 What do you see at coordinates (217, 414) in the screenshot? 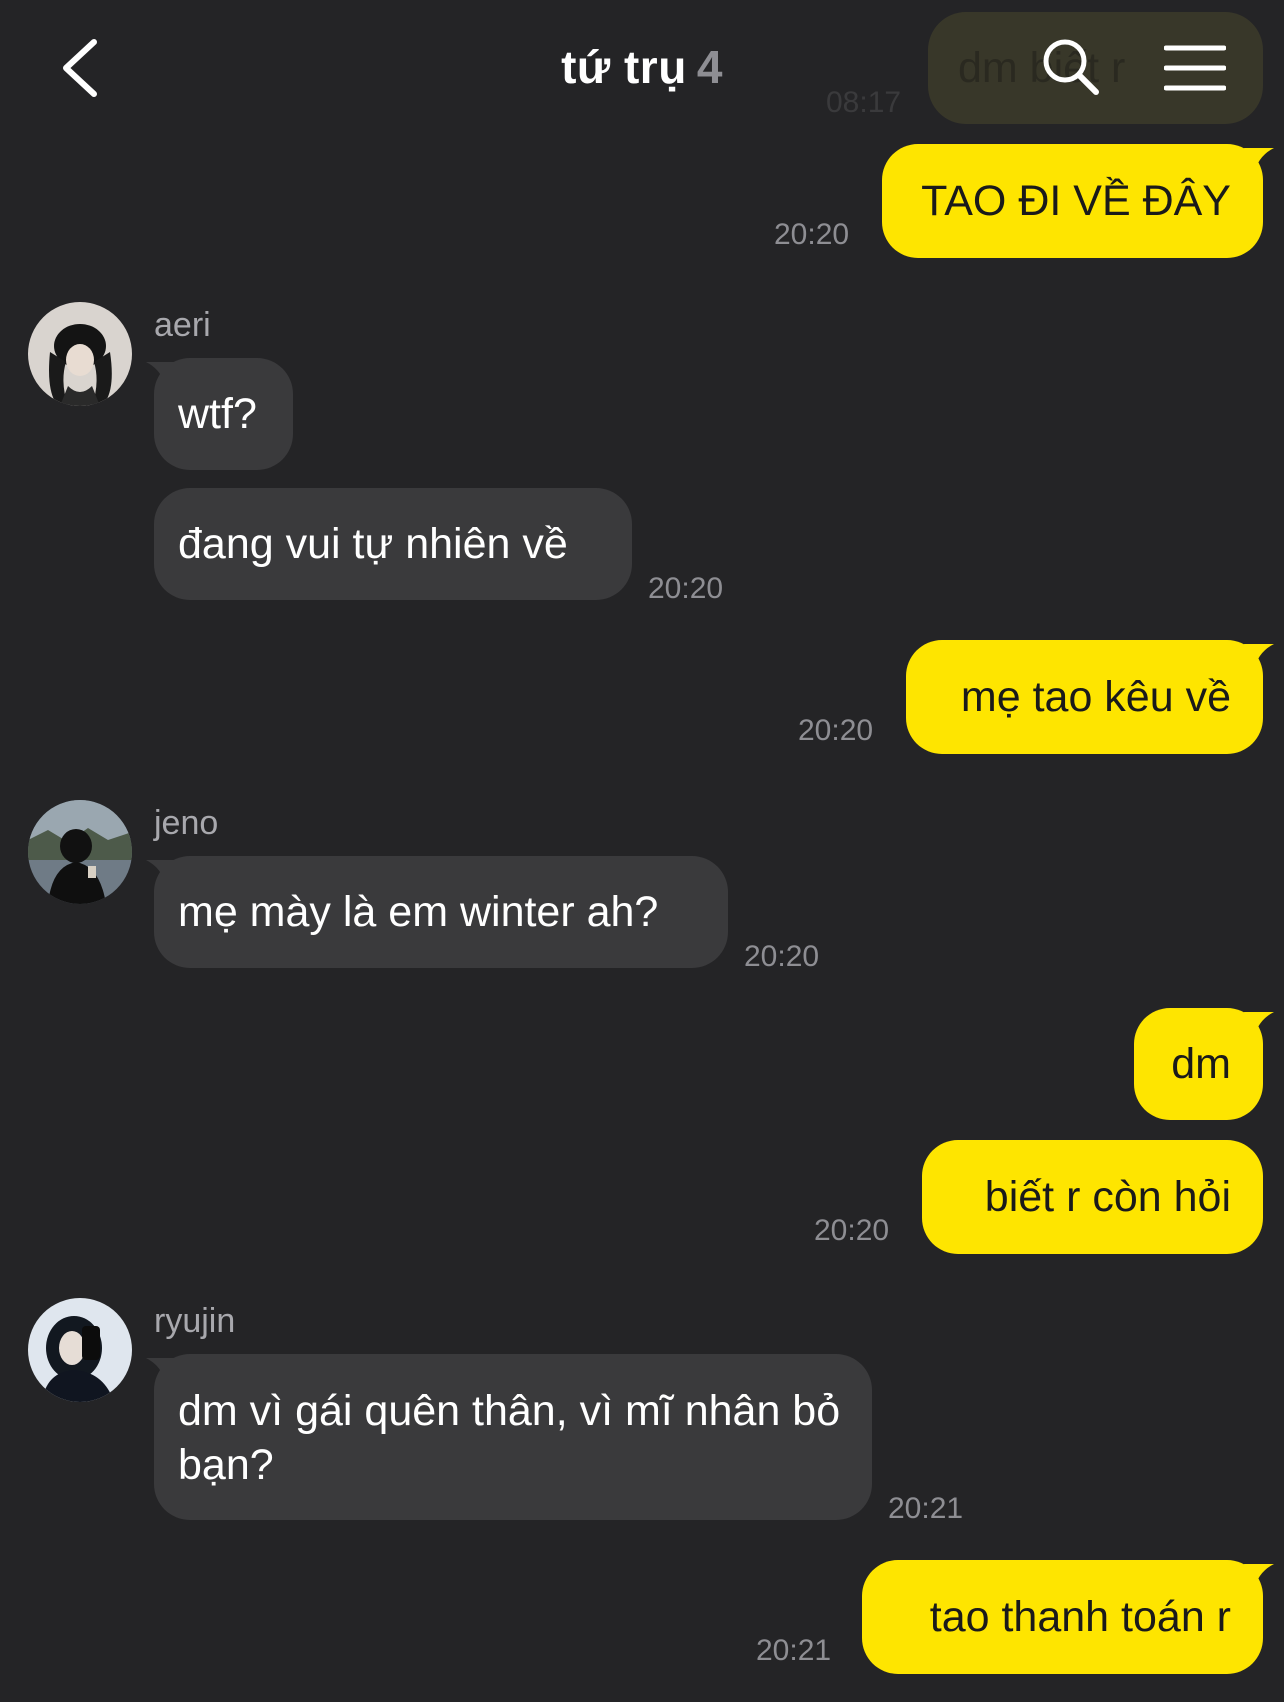
I see `message-text: wtf?` at bounding box center [217, 414].